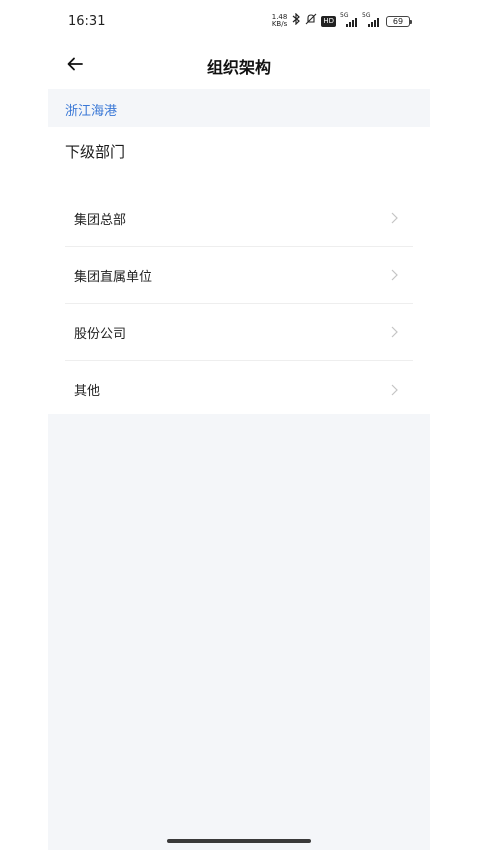 Image resolution: width=478 pixels, height=850 pixels. I want to click on battery-level: 69, so click(398, 21).